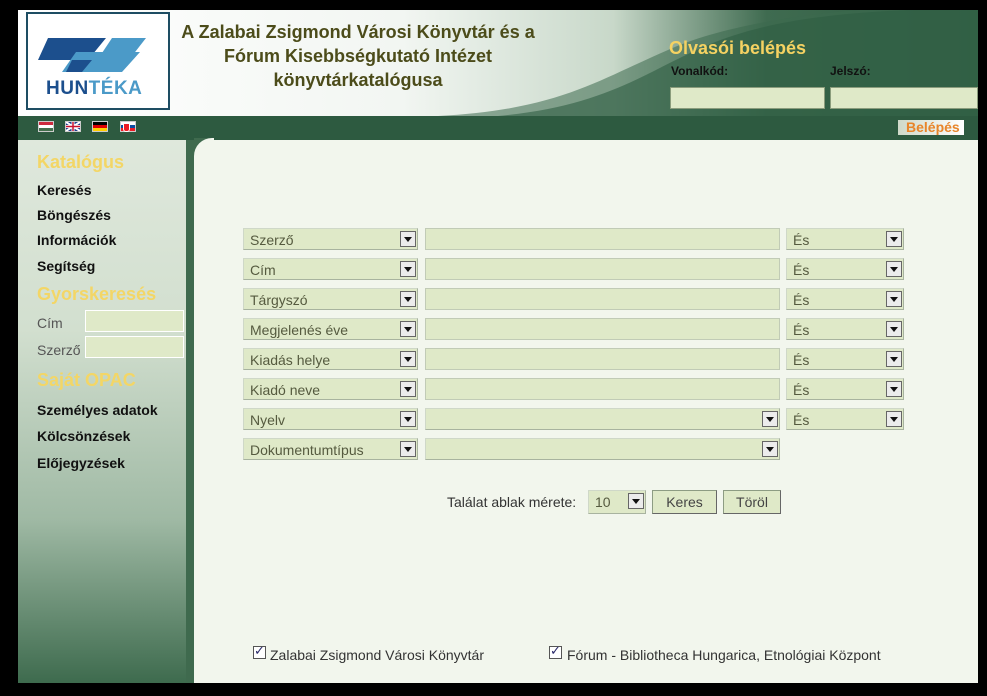 Image resolution: width=987 pixels, height=696 pixels. Describe the element at coordinates (307, 450) in the screenshot. I see `field-select-value: Dokumentumtípus` at that location.